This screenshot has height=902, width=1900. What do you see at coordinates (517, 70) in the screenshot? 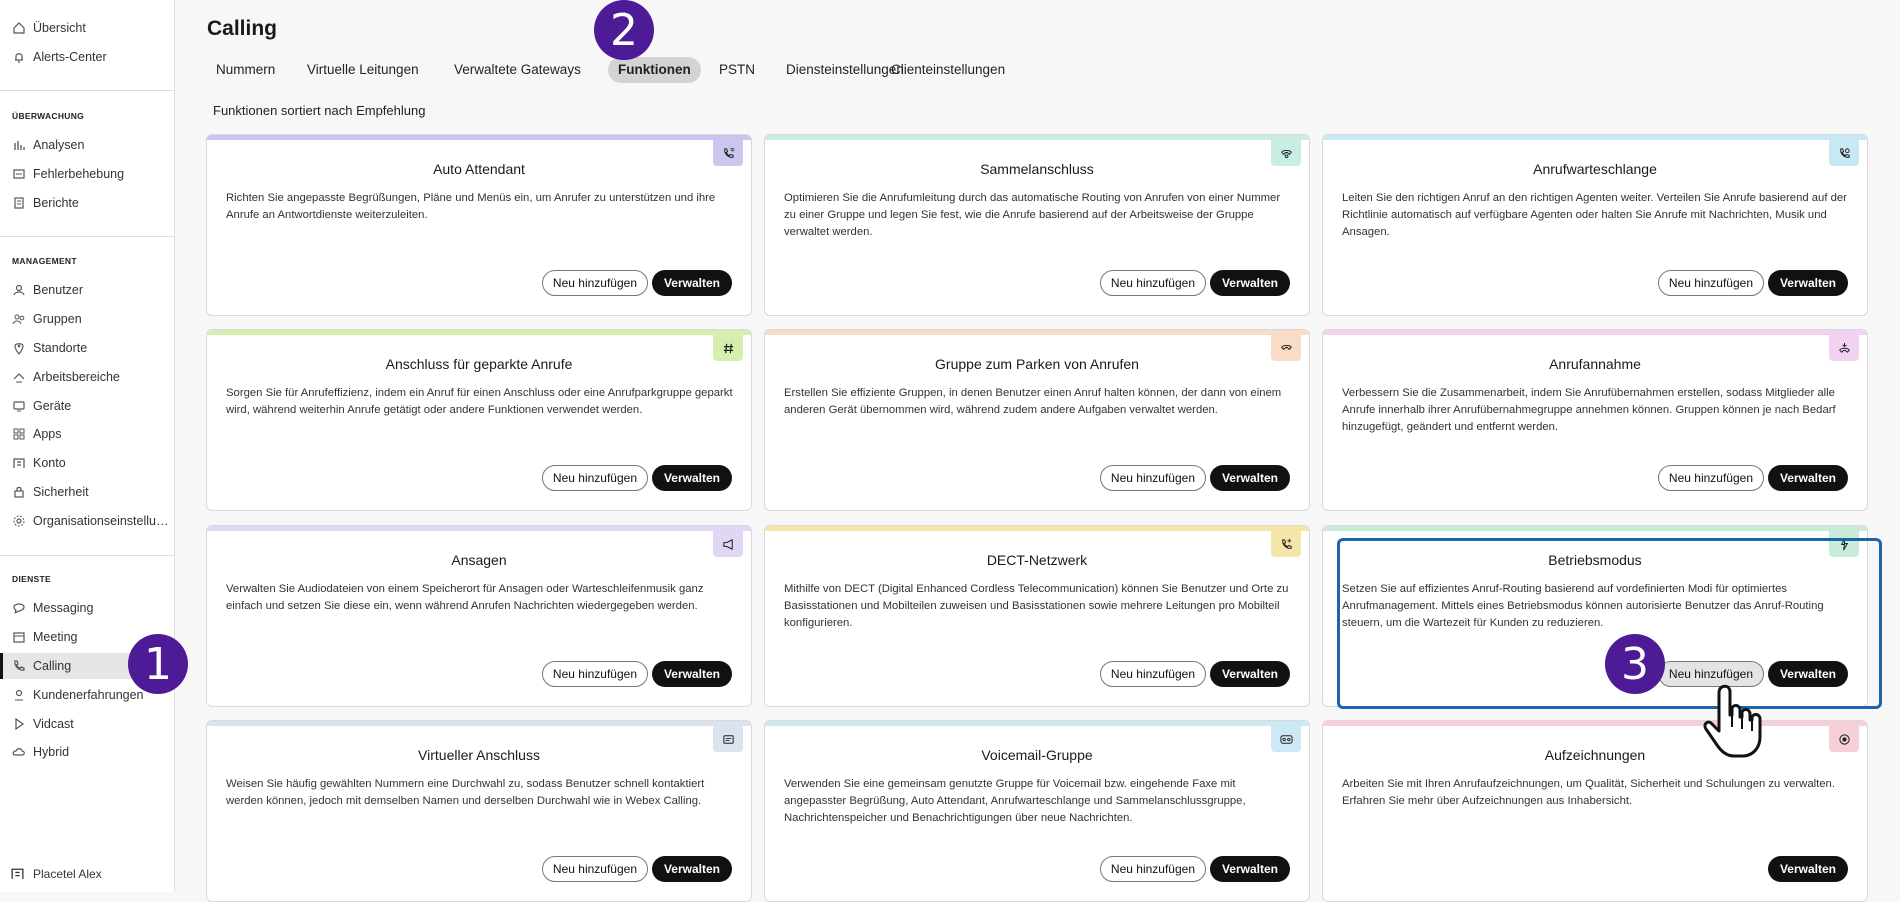
I see `tab-verwaltete-gateways: Verwaltete Gateways` at bounding box center [517, 70].